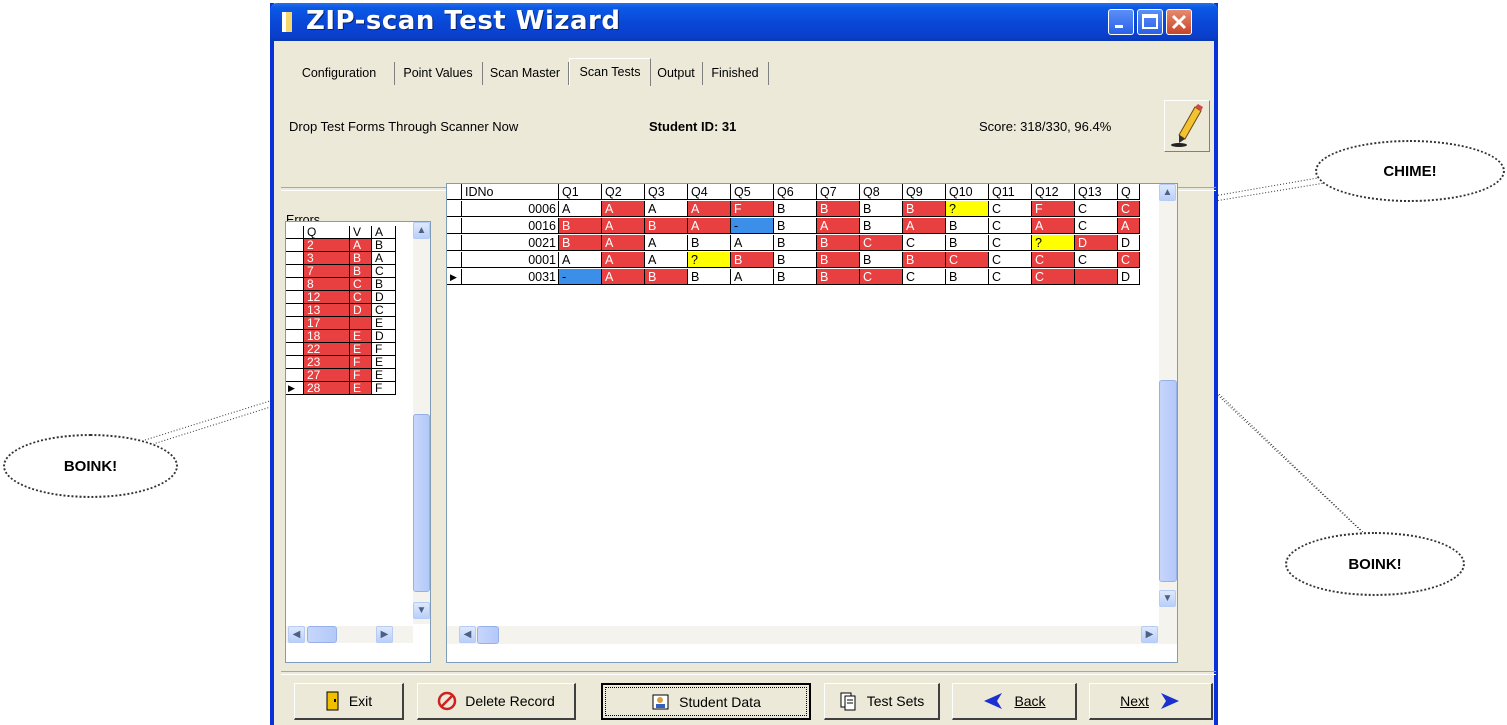 The image size is (1507, 725). Describe the element at coordinates (339, 73) in the screenshot. I see `tab-configuration: Configuration` at that location.